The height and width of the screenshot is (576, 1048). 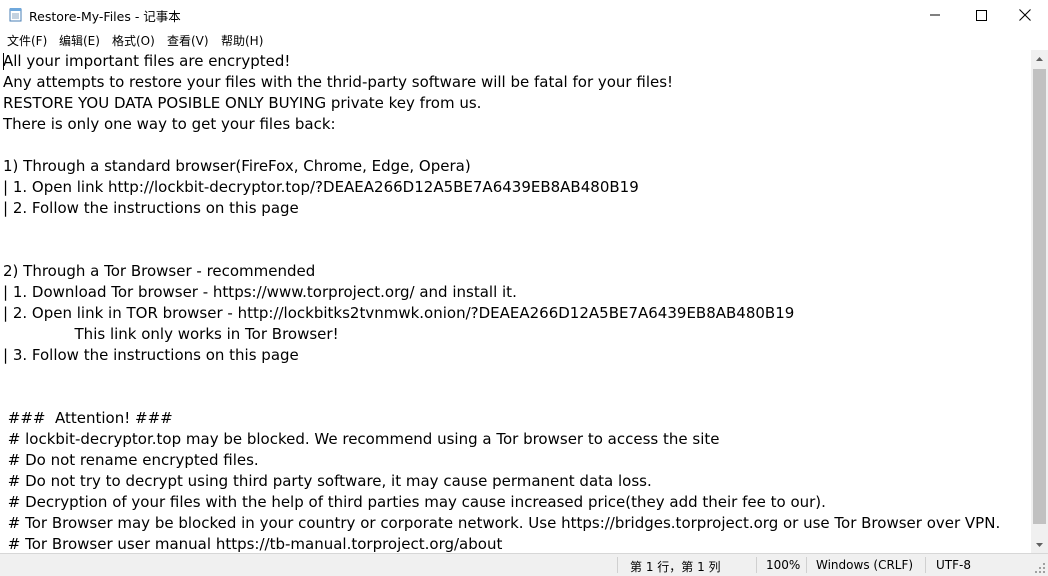 I want to click on notepad-icon, so click(x=15, y=15).